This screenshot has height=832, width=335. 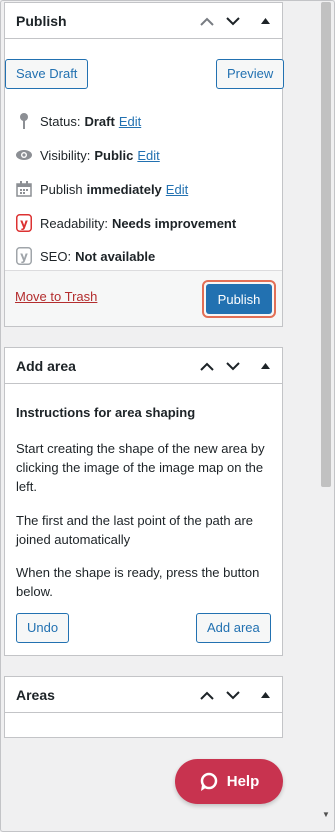 I want to click on move-to-trash-link: Move to Trash, so click(x=56, y=296).